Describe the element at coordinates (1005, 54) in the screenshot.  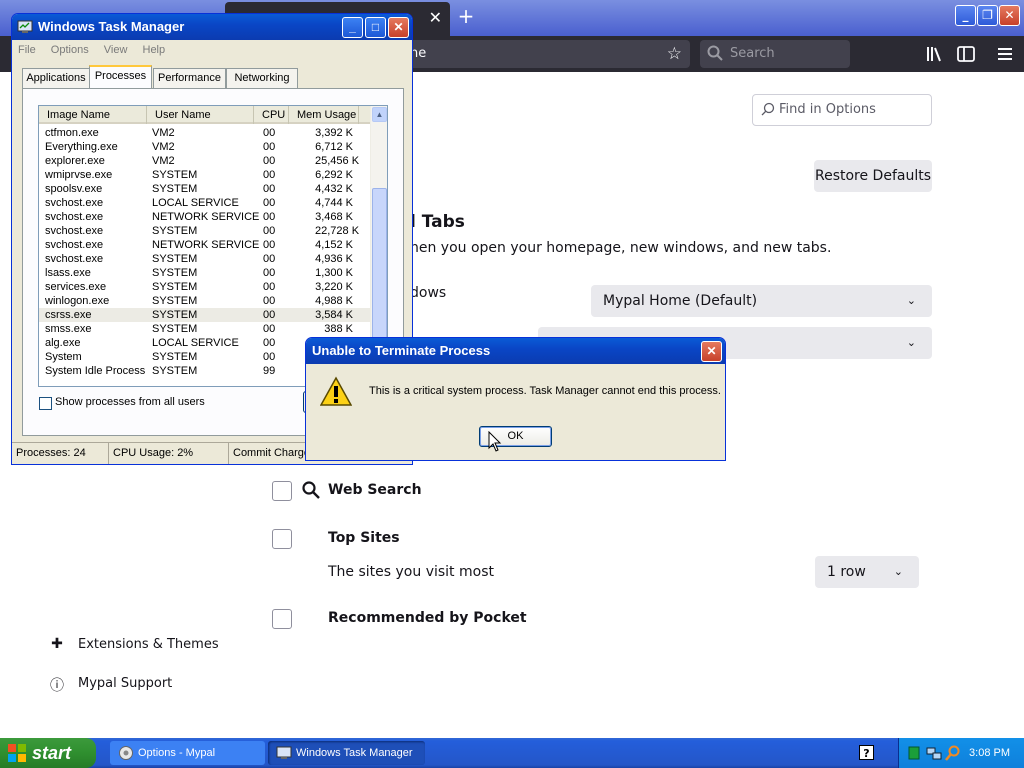
I see `menu-hamburger-icon` at that location.